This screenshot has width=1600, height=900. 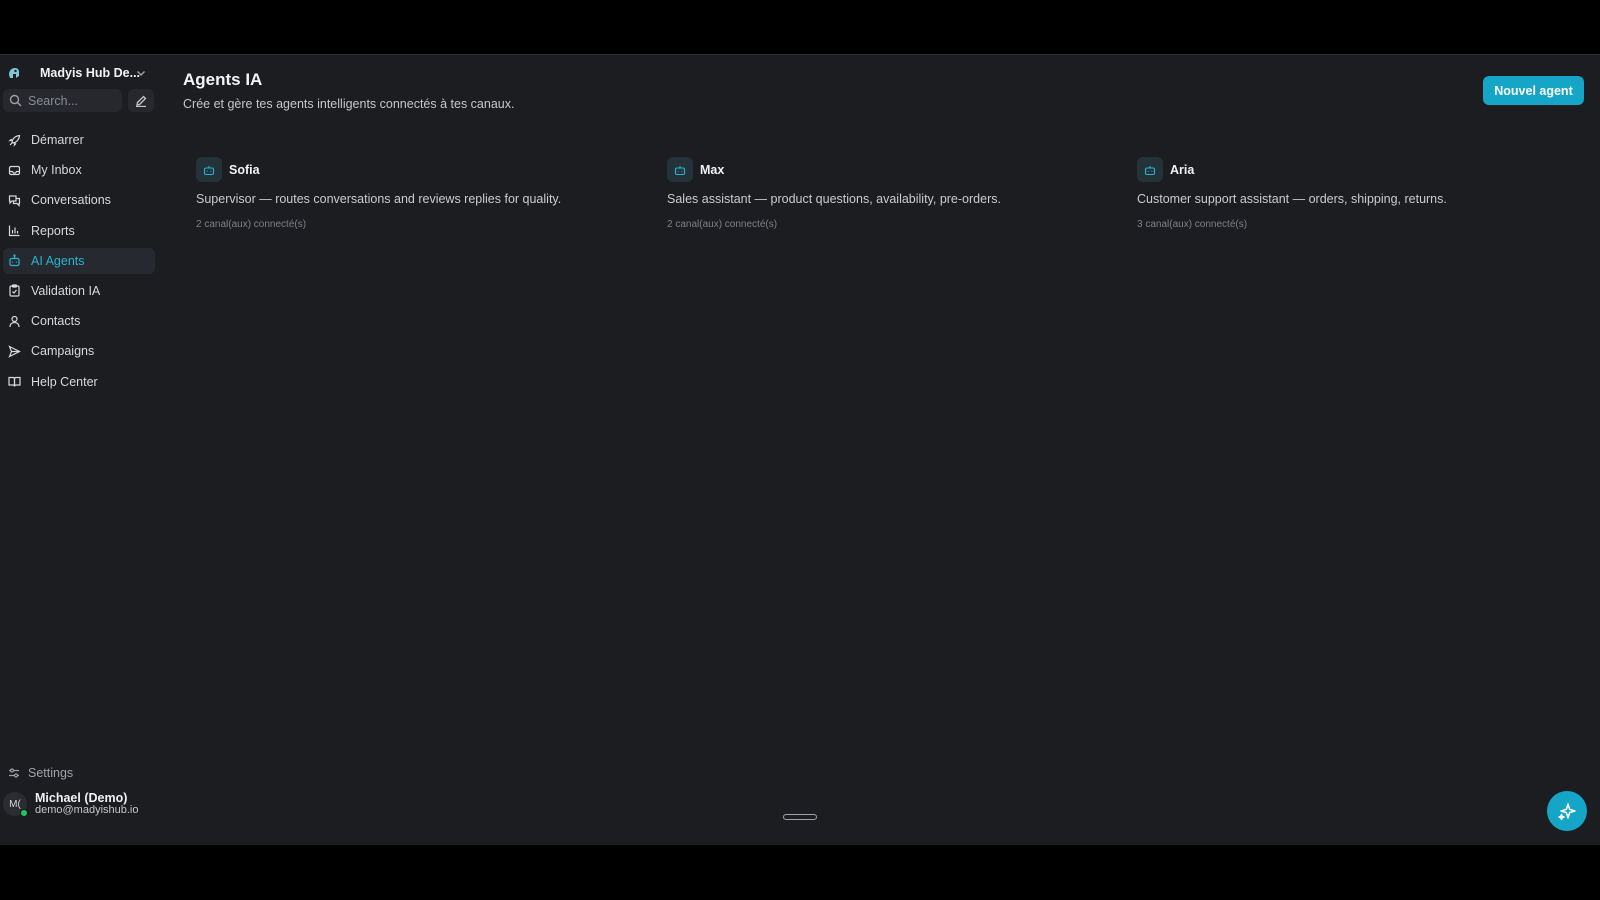 I want to click on sidebar-item-label: Validation IA, so click(x=66, y=290).